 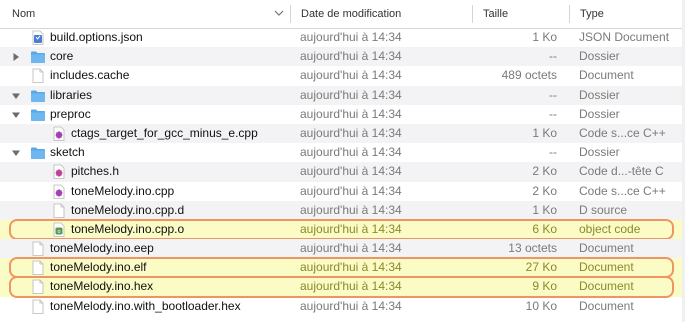 I want to click on file-type: Code d...-tête C, so click(x=621, y=171).